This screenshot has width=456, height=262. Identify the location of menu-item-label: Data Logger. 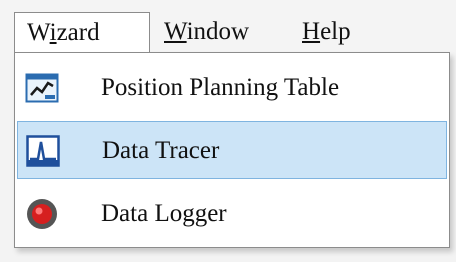
(164, 213).